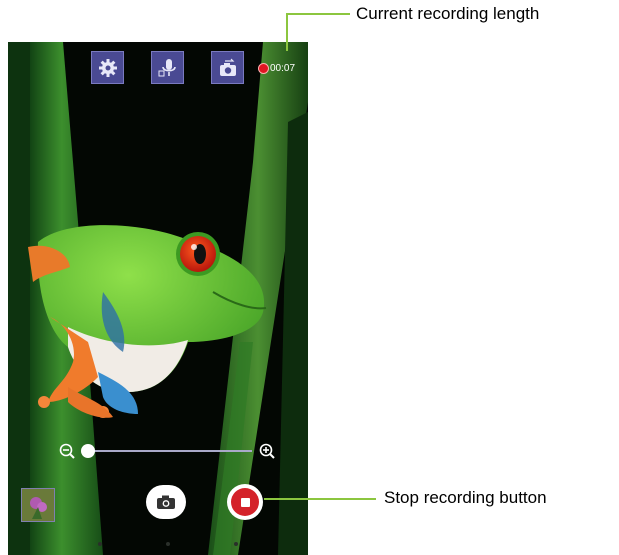  Describe the element at coordinates (320, 499) in the screenshot. I see `callout-line-stop-button` at that location.